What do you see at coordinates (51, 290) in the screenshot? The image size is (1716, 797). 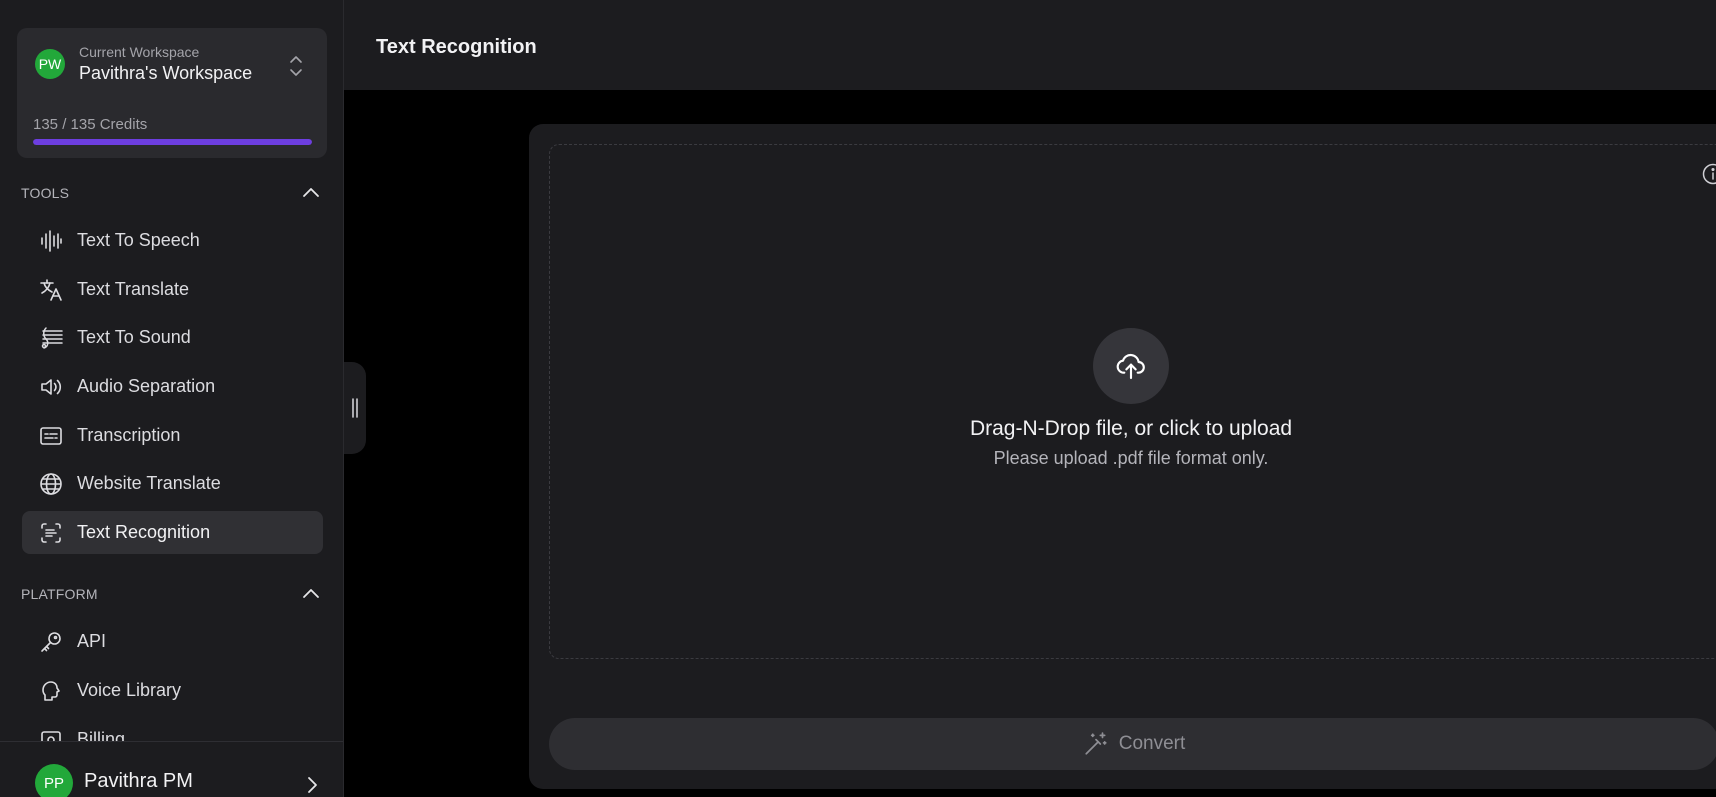 I see `translate-icon` at bounding box center [51, 290].